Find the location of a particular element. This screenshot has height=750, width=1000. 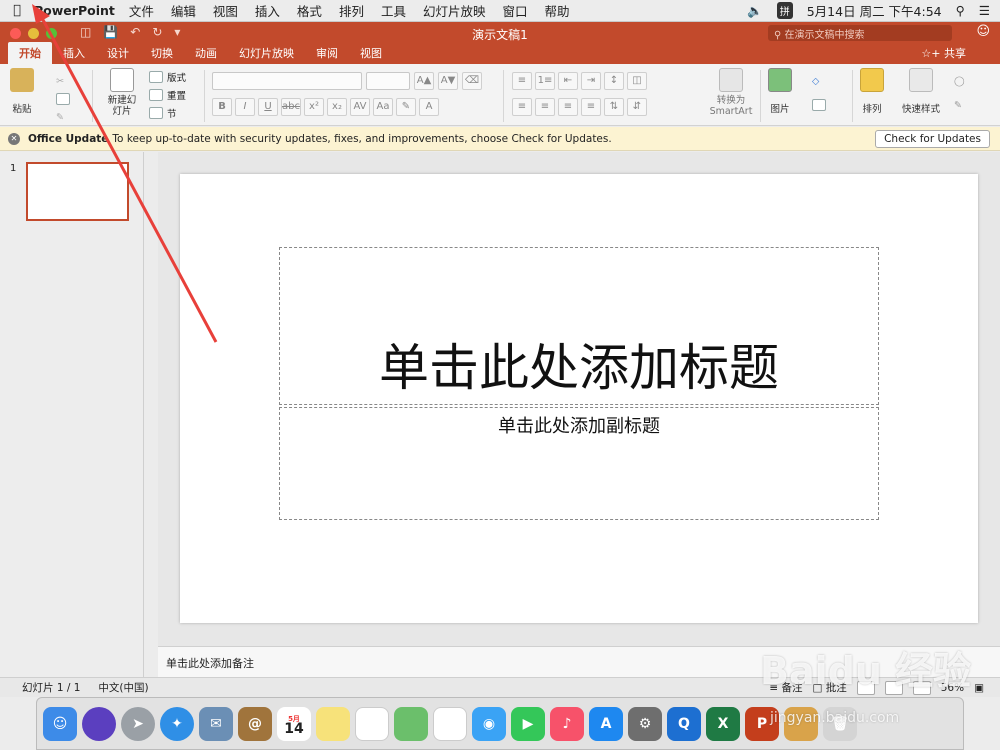

tab-review: 审阅 is located at coordinates (327, 53).